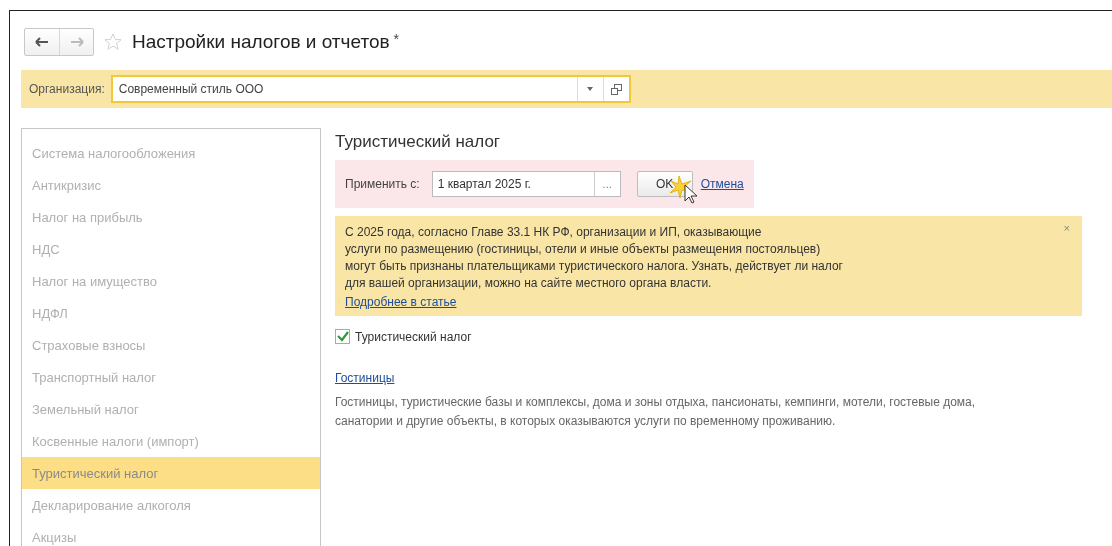  What do you see at coordinates (528, 283) in the screenshot?
I see `notice-text: для вашей организации, можно на сайте местного органа власти.` at bounding box center [528, 283].